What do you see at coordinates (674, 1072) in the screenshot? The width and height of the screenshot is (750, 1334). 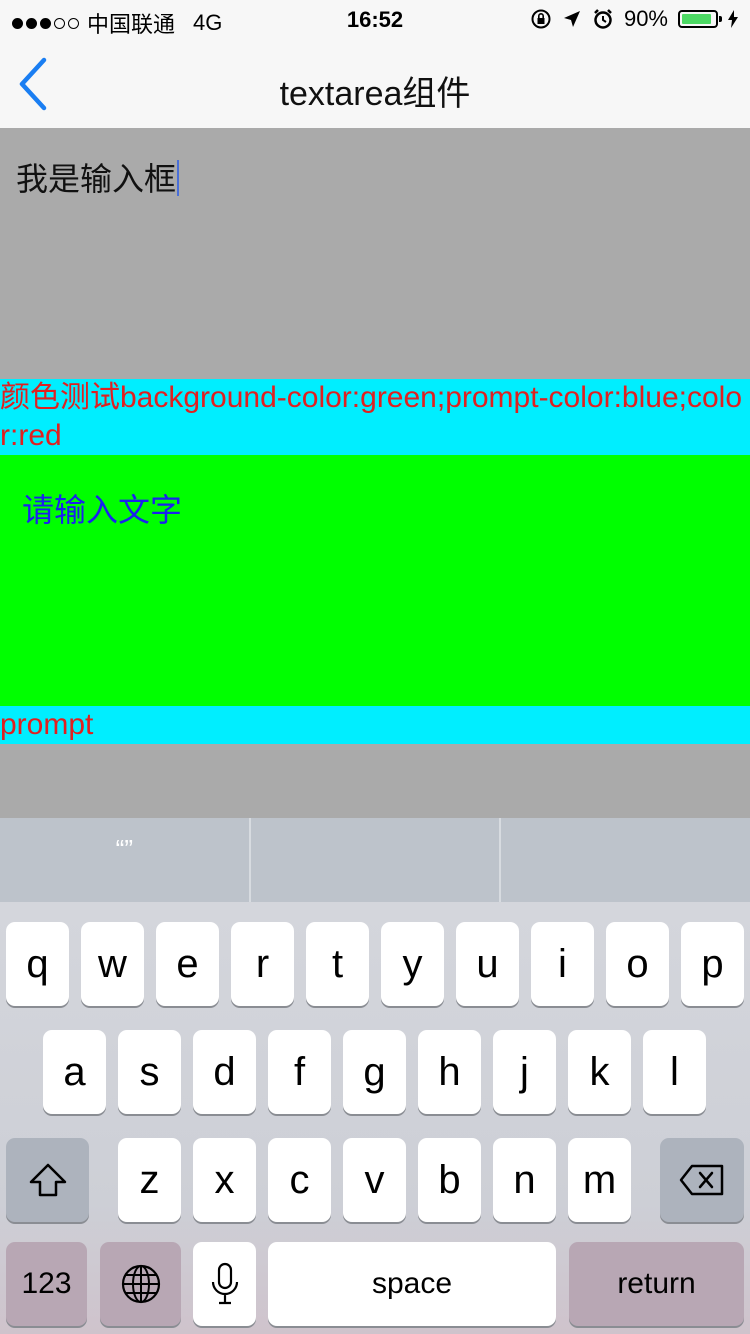 I see `key-l: l` at bounding box center [674, 1072].